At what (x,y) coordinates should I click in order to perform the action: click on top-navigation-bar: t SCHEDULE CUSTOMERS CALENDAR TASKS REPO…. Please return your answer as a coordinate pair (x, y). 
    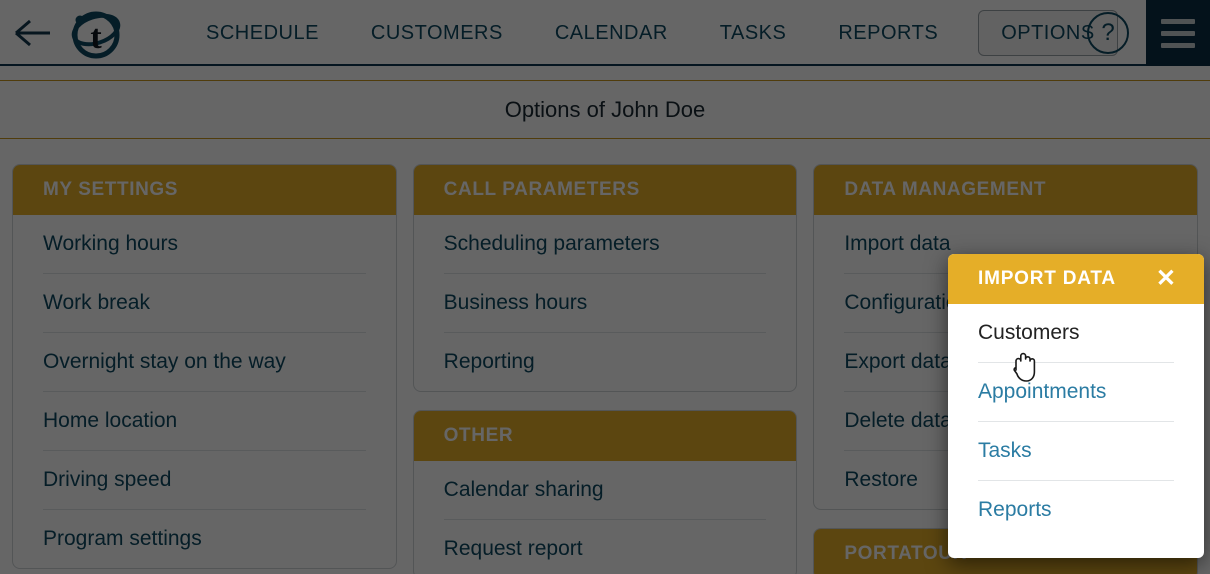
    Looking at the image, I should click on (605, 33).